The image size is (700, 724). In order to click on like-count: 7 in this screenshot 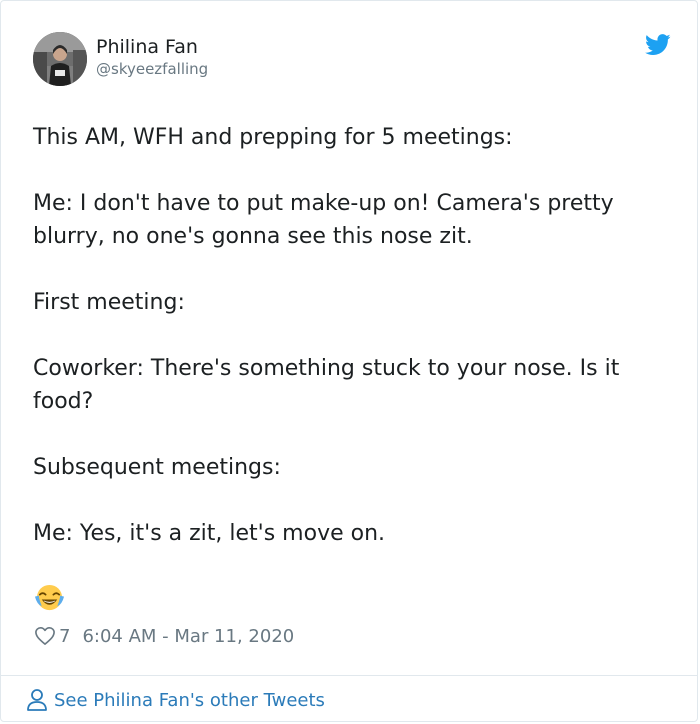, I will do `click(64, 636)`.